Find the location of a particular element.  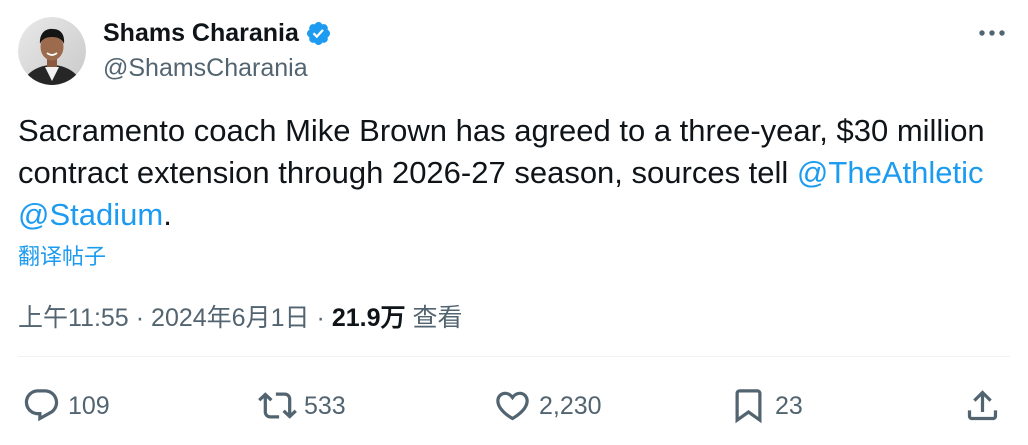

more-button is located at coordinates (992, 33).